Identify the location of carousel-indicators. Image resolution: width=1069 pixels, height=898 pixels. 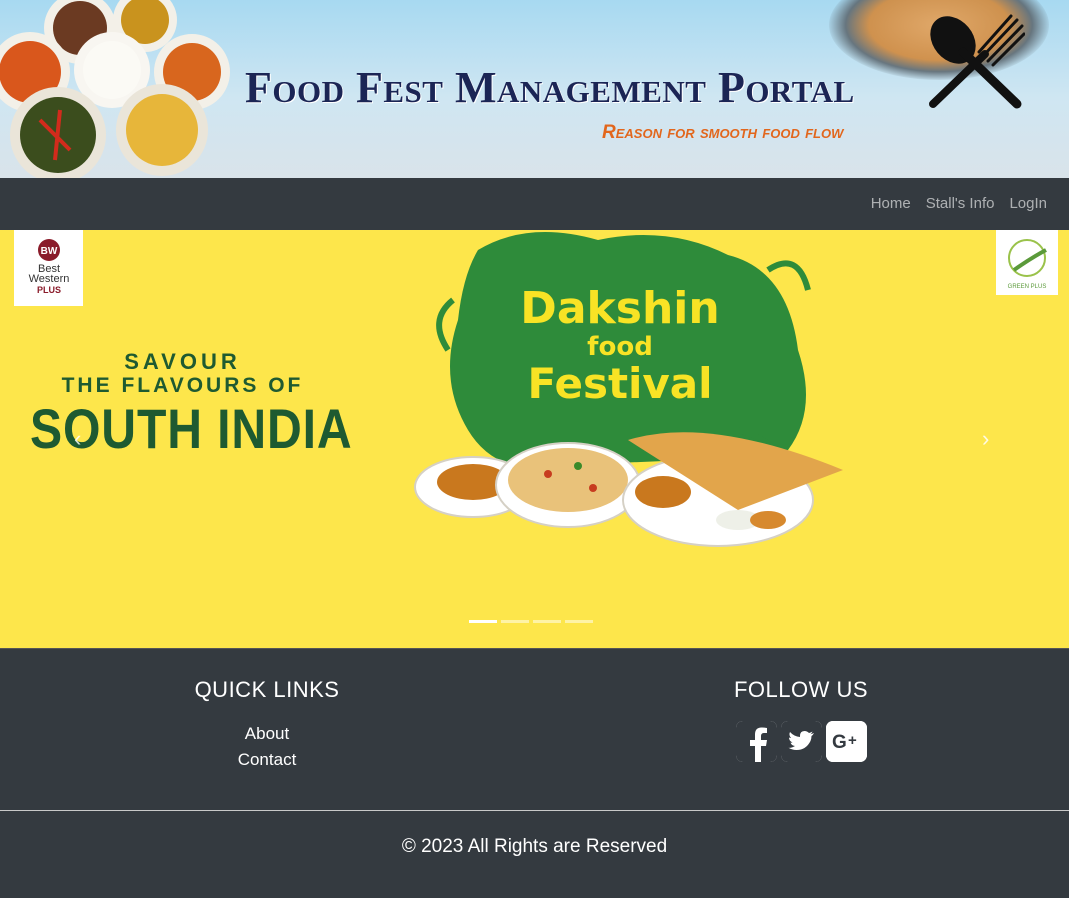
(531, 621).